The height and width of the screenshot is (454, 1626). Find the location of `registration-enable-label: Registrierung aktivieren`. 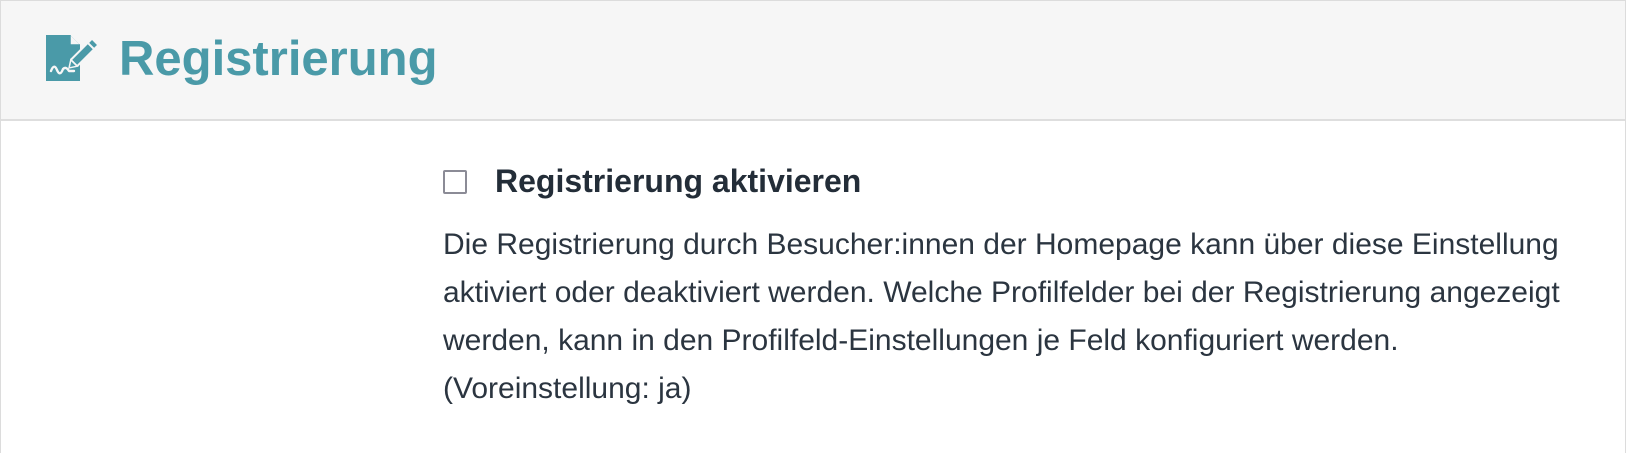

registration-enable-label: Registrierung aktivieren is located at coordinates (678, 181).